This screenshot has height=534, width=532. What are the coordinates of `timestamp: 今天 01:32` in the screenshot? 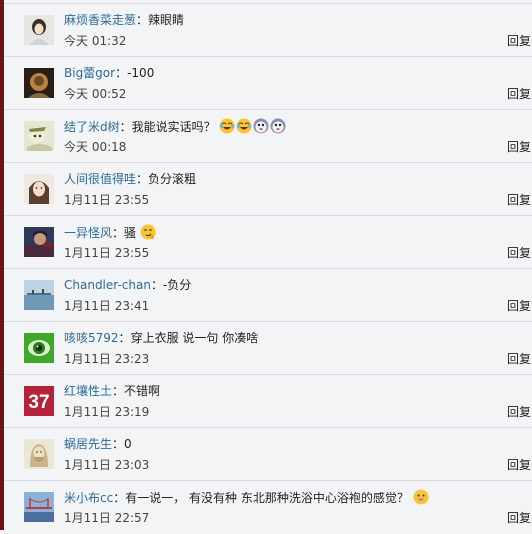 It's located at (95, 41).